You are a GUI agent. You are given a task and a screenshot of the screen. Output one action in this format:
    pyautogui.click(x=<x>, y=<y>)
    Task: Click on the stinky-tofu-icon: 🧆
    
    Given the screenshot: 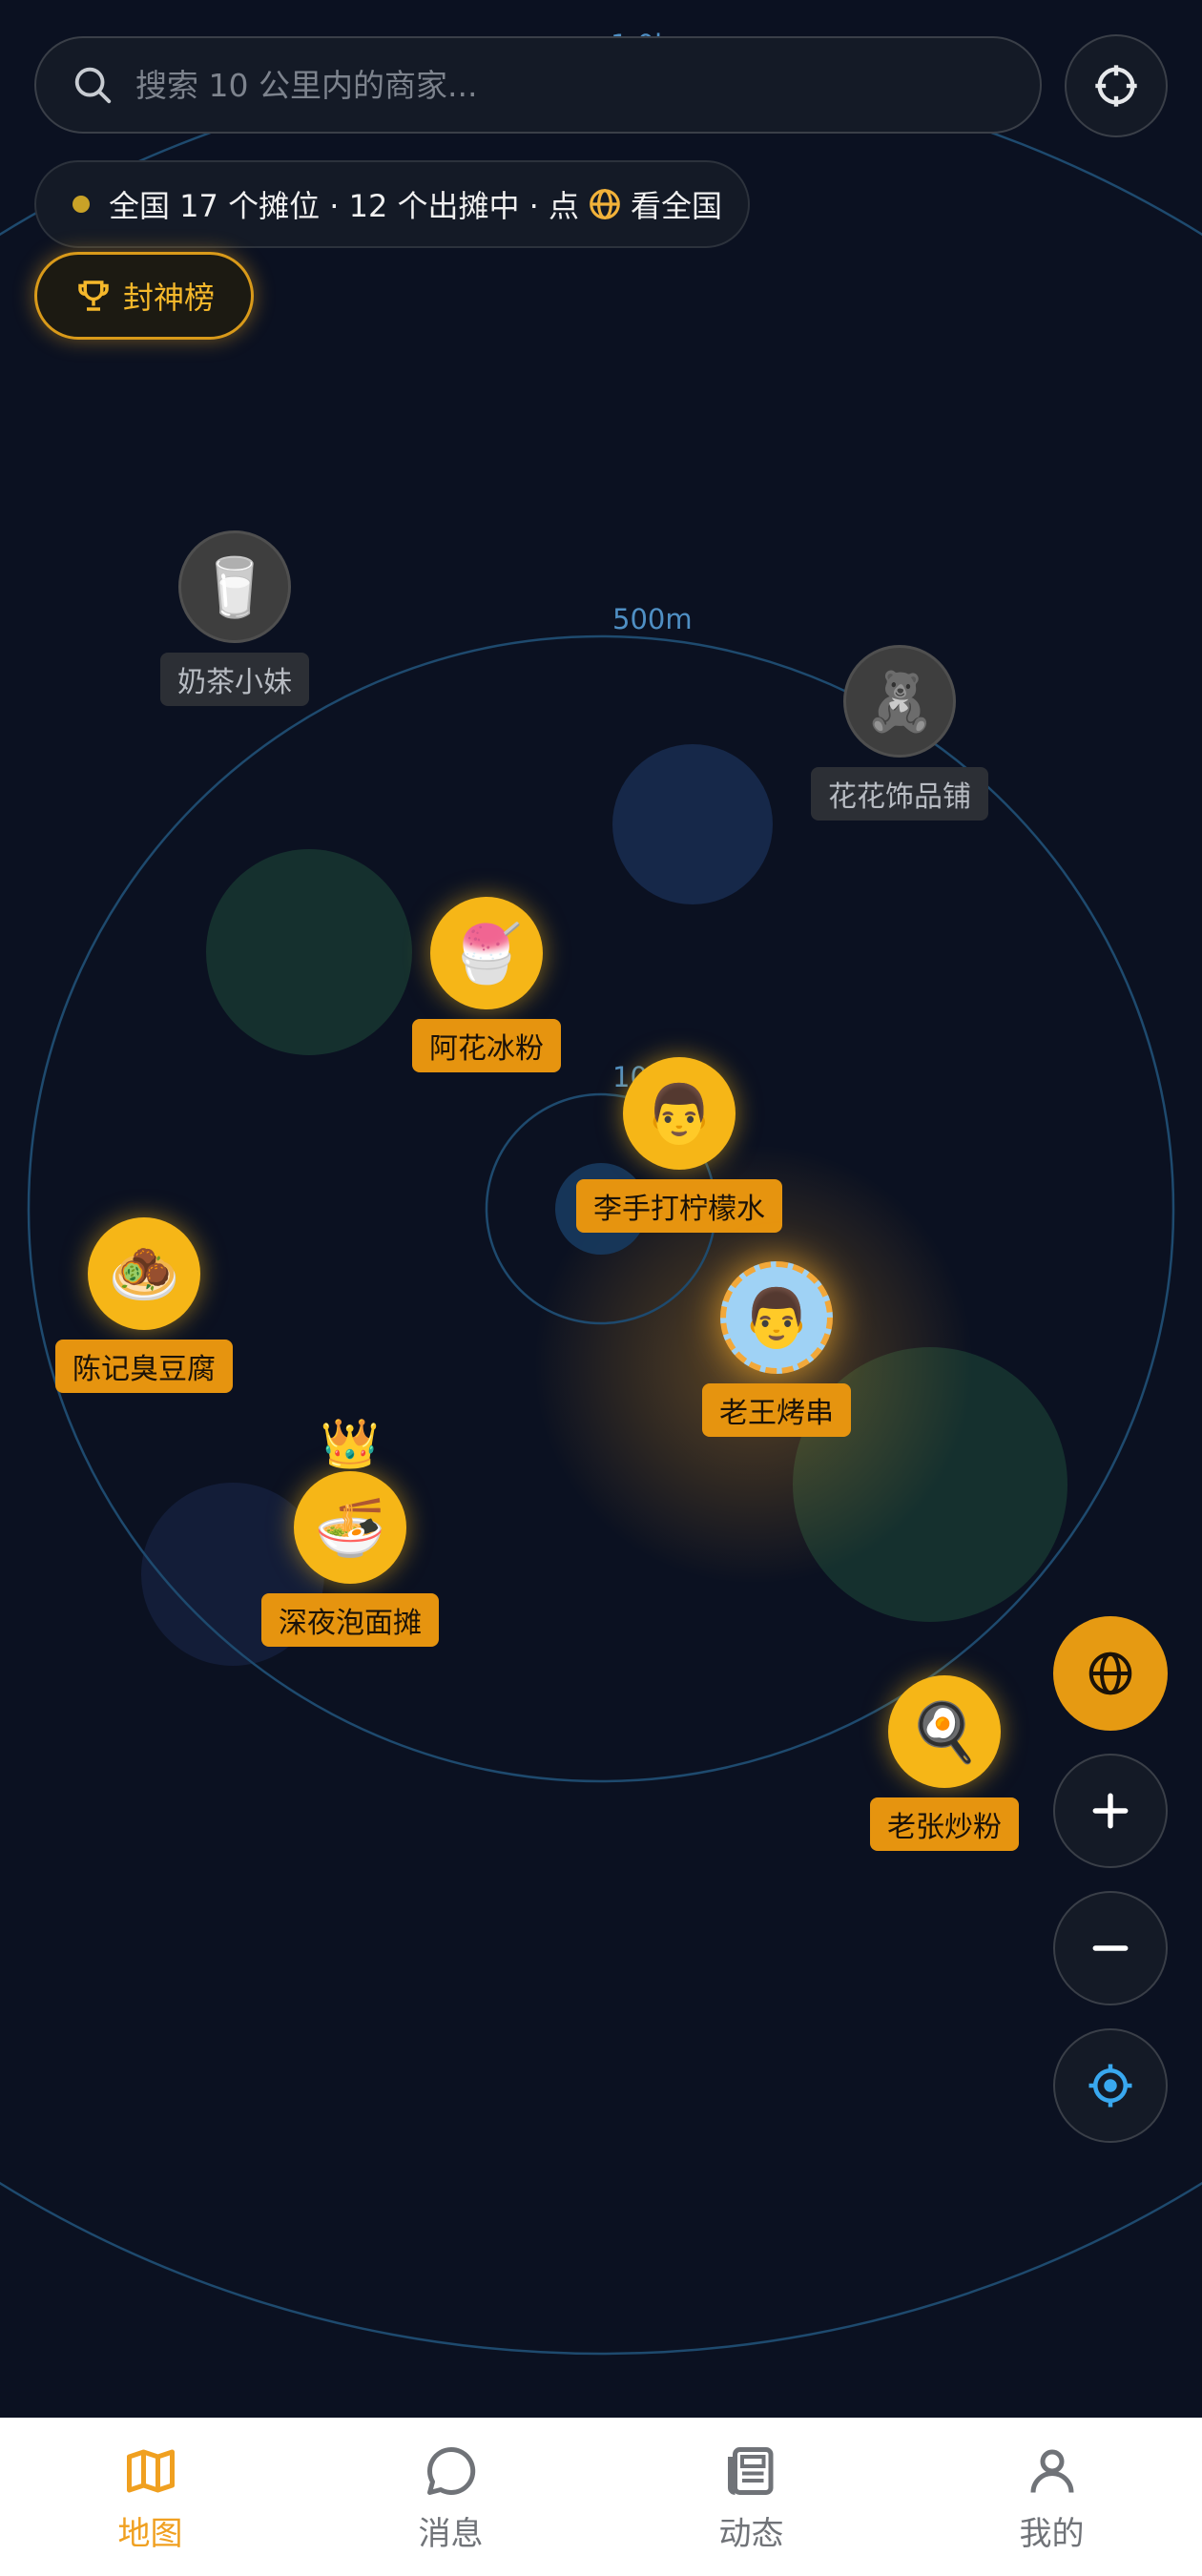 What is the action you would take?
    pyautogui.click(x=144, y=1273)
    